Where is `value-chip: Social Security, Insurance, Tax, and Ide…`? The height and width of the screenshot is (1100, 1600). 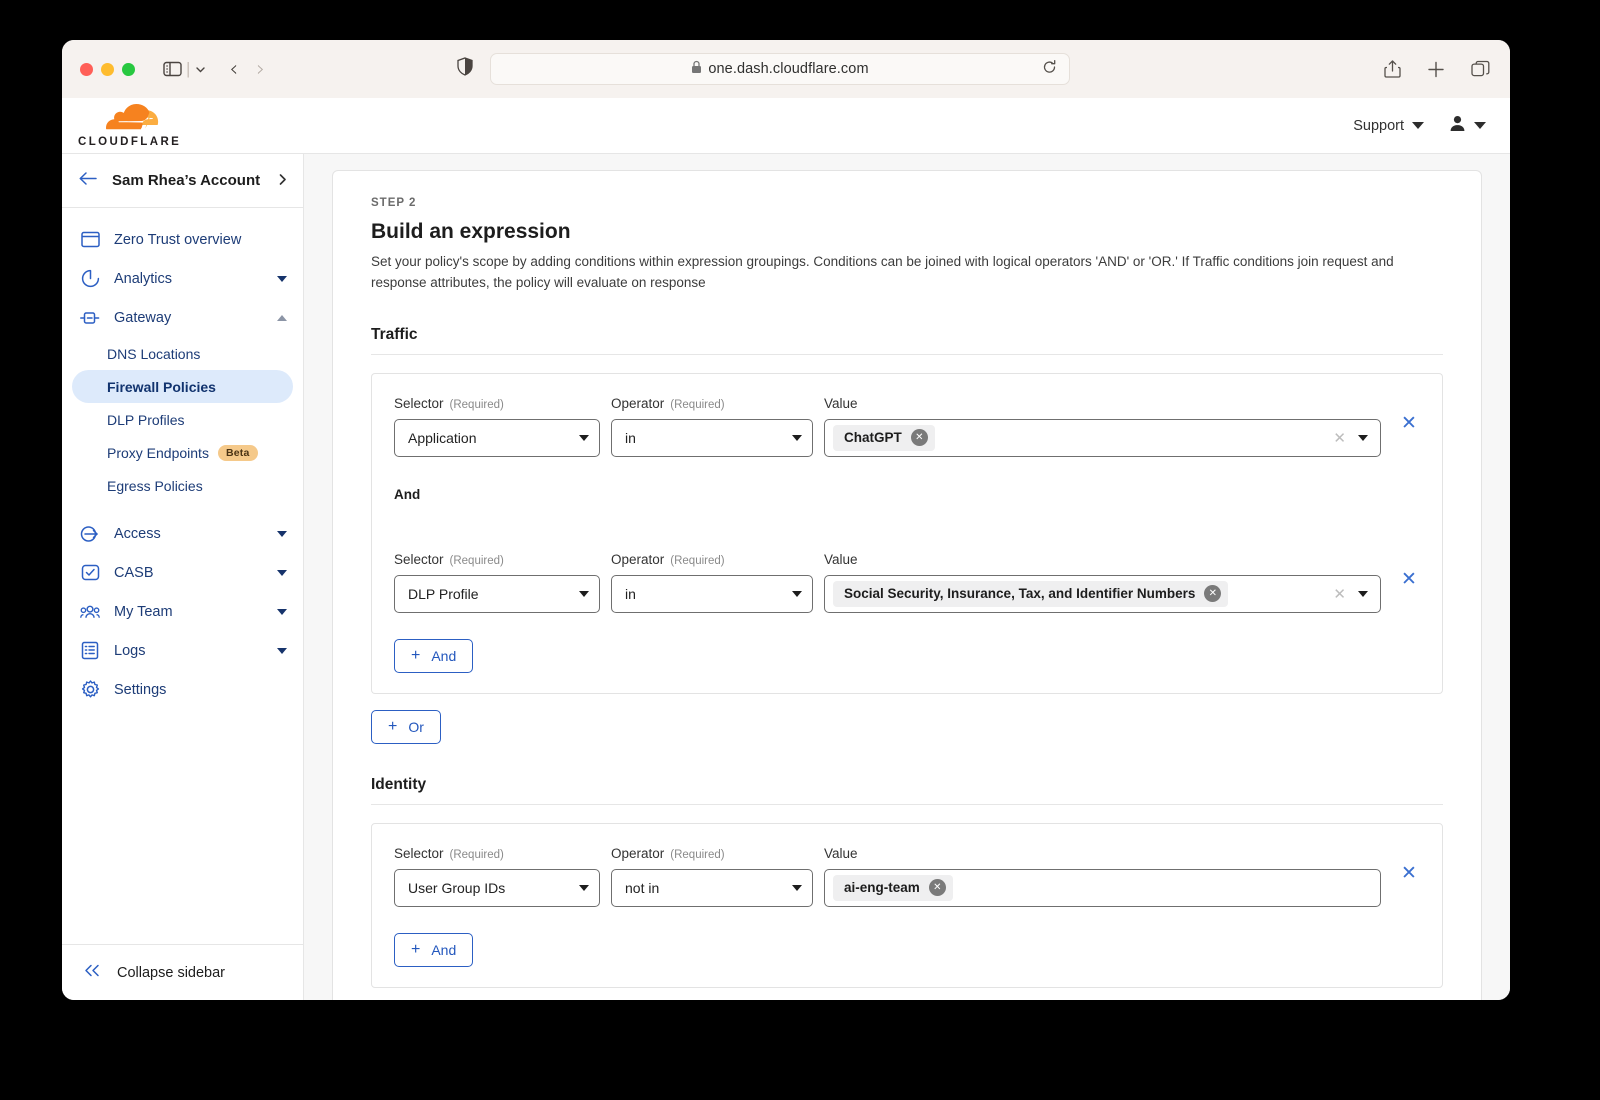
value-chip: Social Security, Insurance, Tax, and Ide… is located at coordinates (1031, 593).